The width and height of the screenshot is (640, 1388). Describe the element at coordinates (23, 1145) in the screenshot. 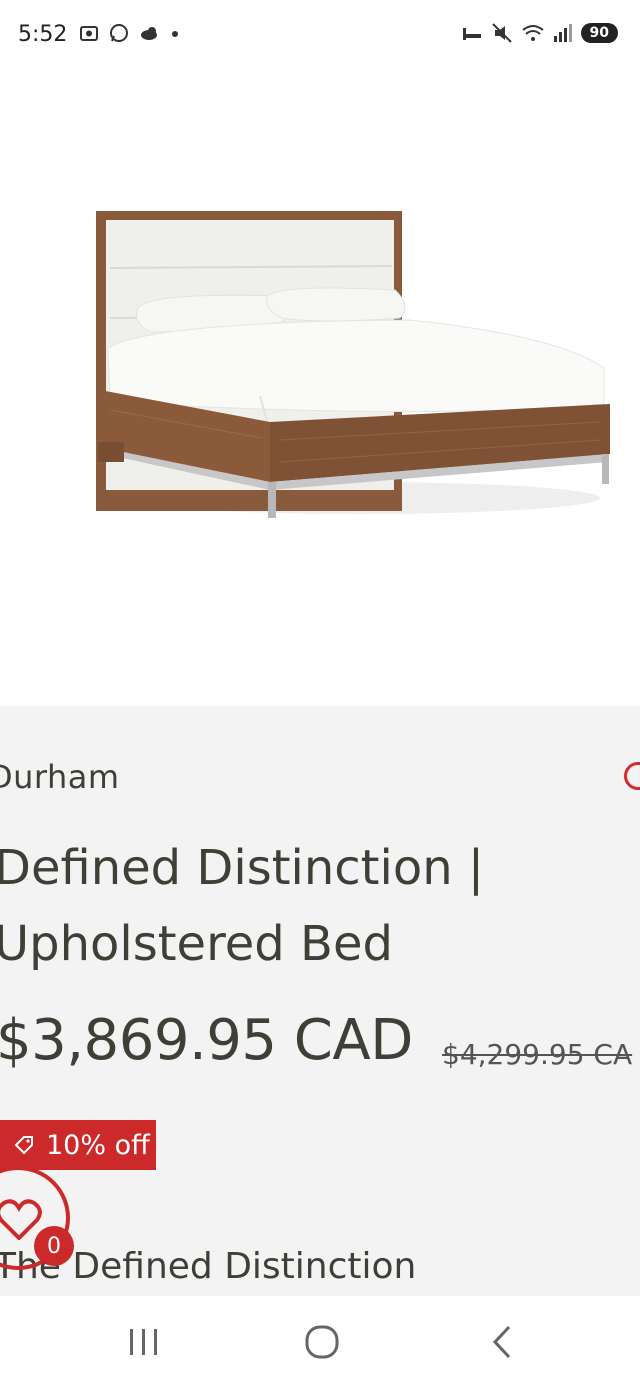

I see `tag-icon` at that location.